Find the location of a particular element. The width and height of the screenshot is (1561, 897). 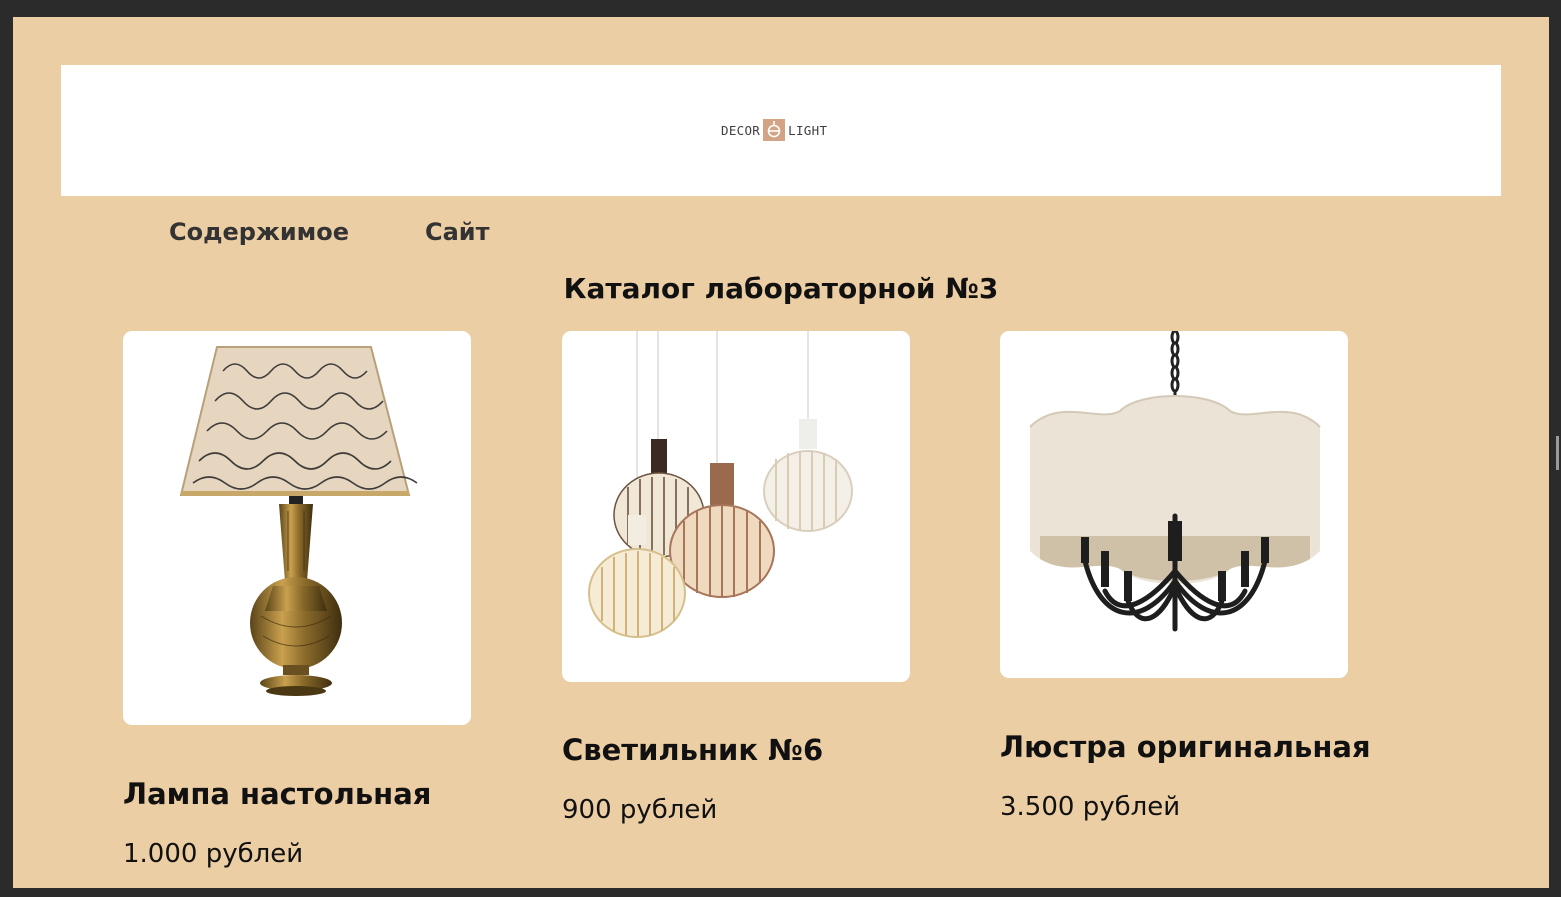

product-price: 3.500 рублей is located at coordinates (1090, 807).